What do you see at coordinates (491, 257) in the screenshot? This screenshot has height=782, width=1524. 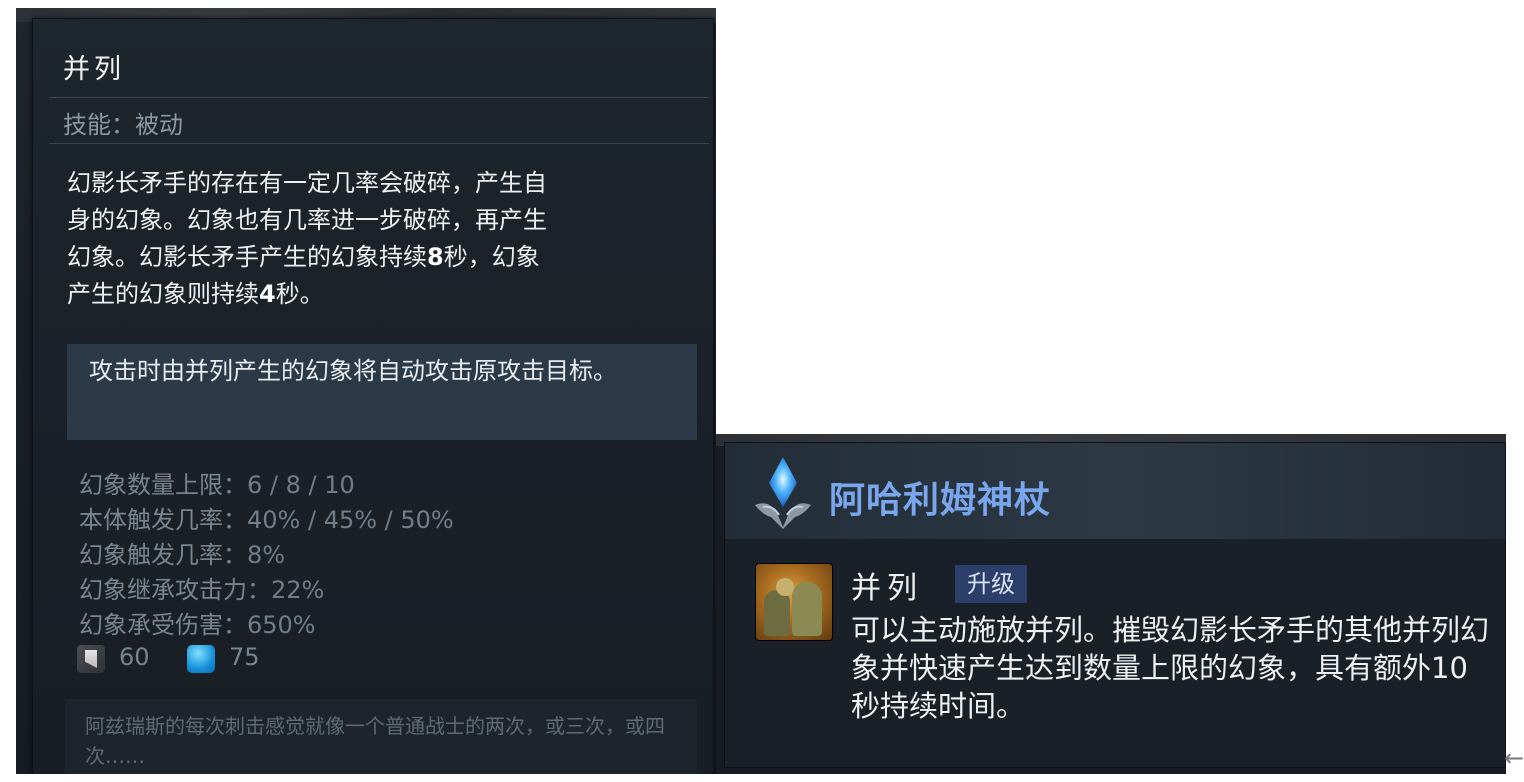 I see `description-text: 秒，幻象` at bounding box center [491, 257].